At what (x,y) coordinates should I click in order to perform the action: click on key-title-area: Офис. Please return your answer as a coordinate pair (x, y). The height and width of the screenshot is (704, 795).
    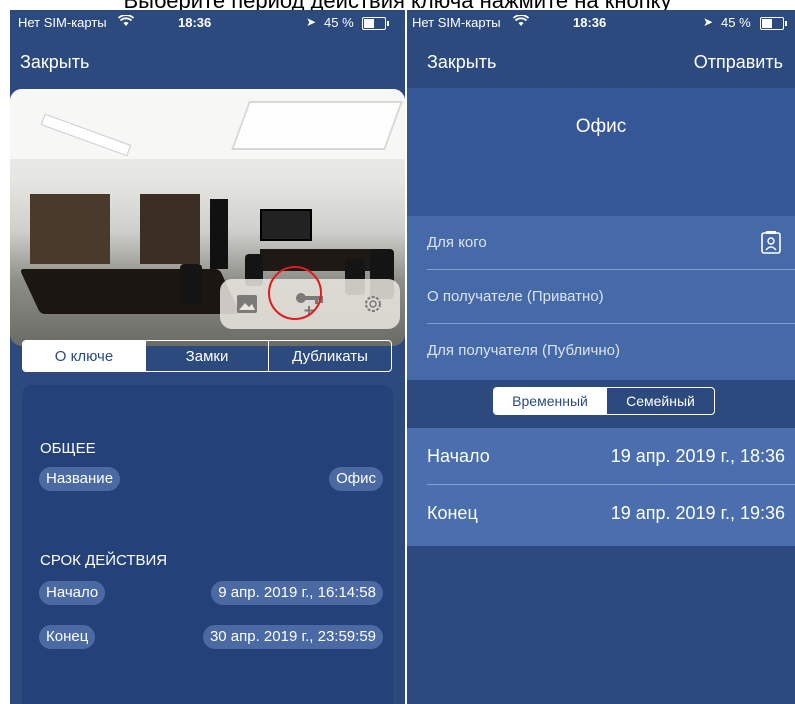
    Looking at the image, I should click on (601, 152).